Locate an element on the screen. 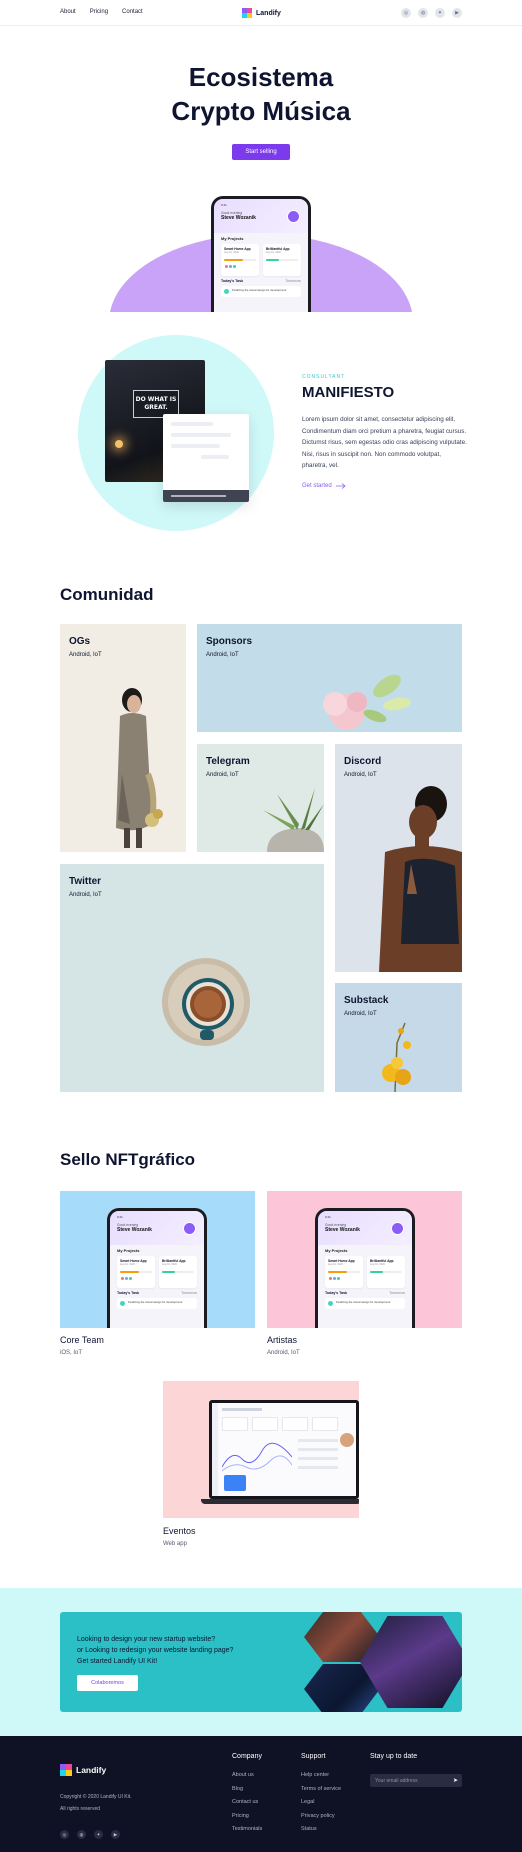  tile-title: Substack is located at coordinates (366, 1000).